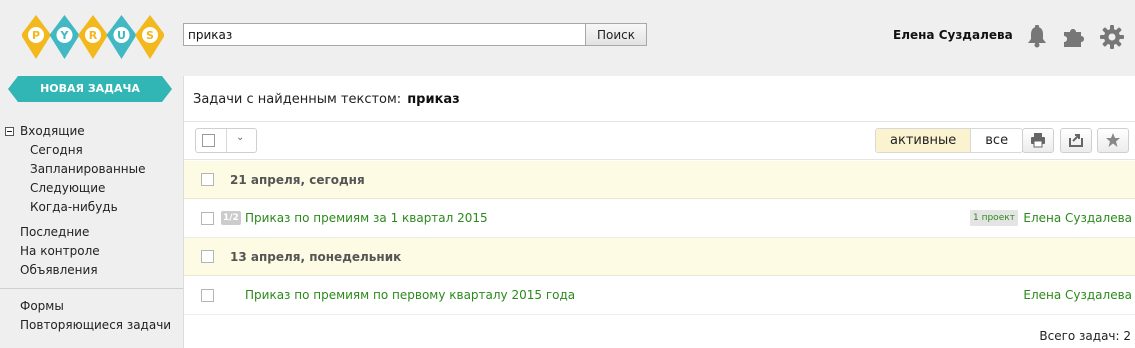  I want to click on task-toolbar: ⌄ активные все, so click(659, 140).